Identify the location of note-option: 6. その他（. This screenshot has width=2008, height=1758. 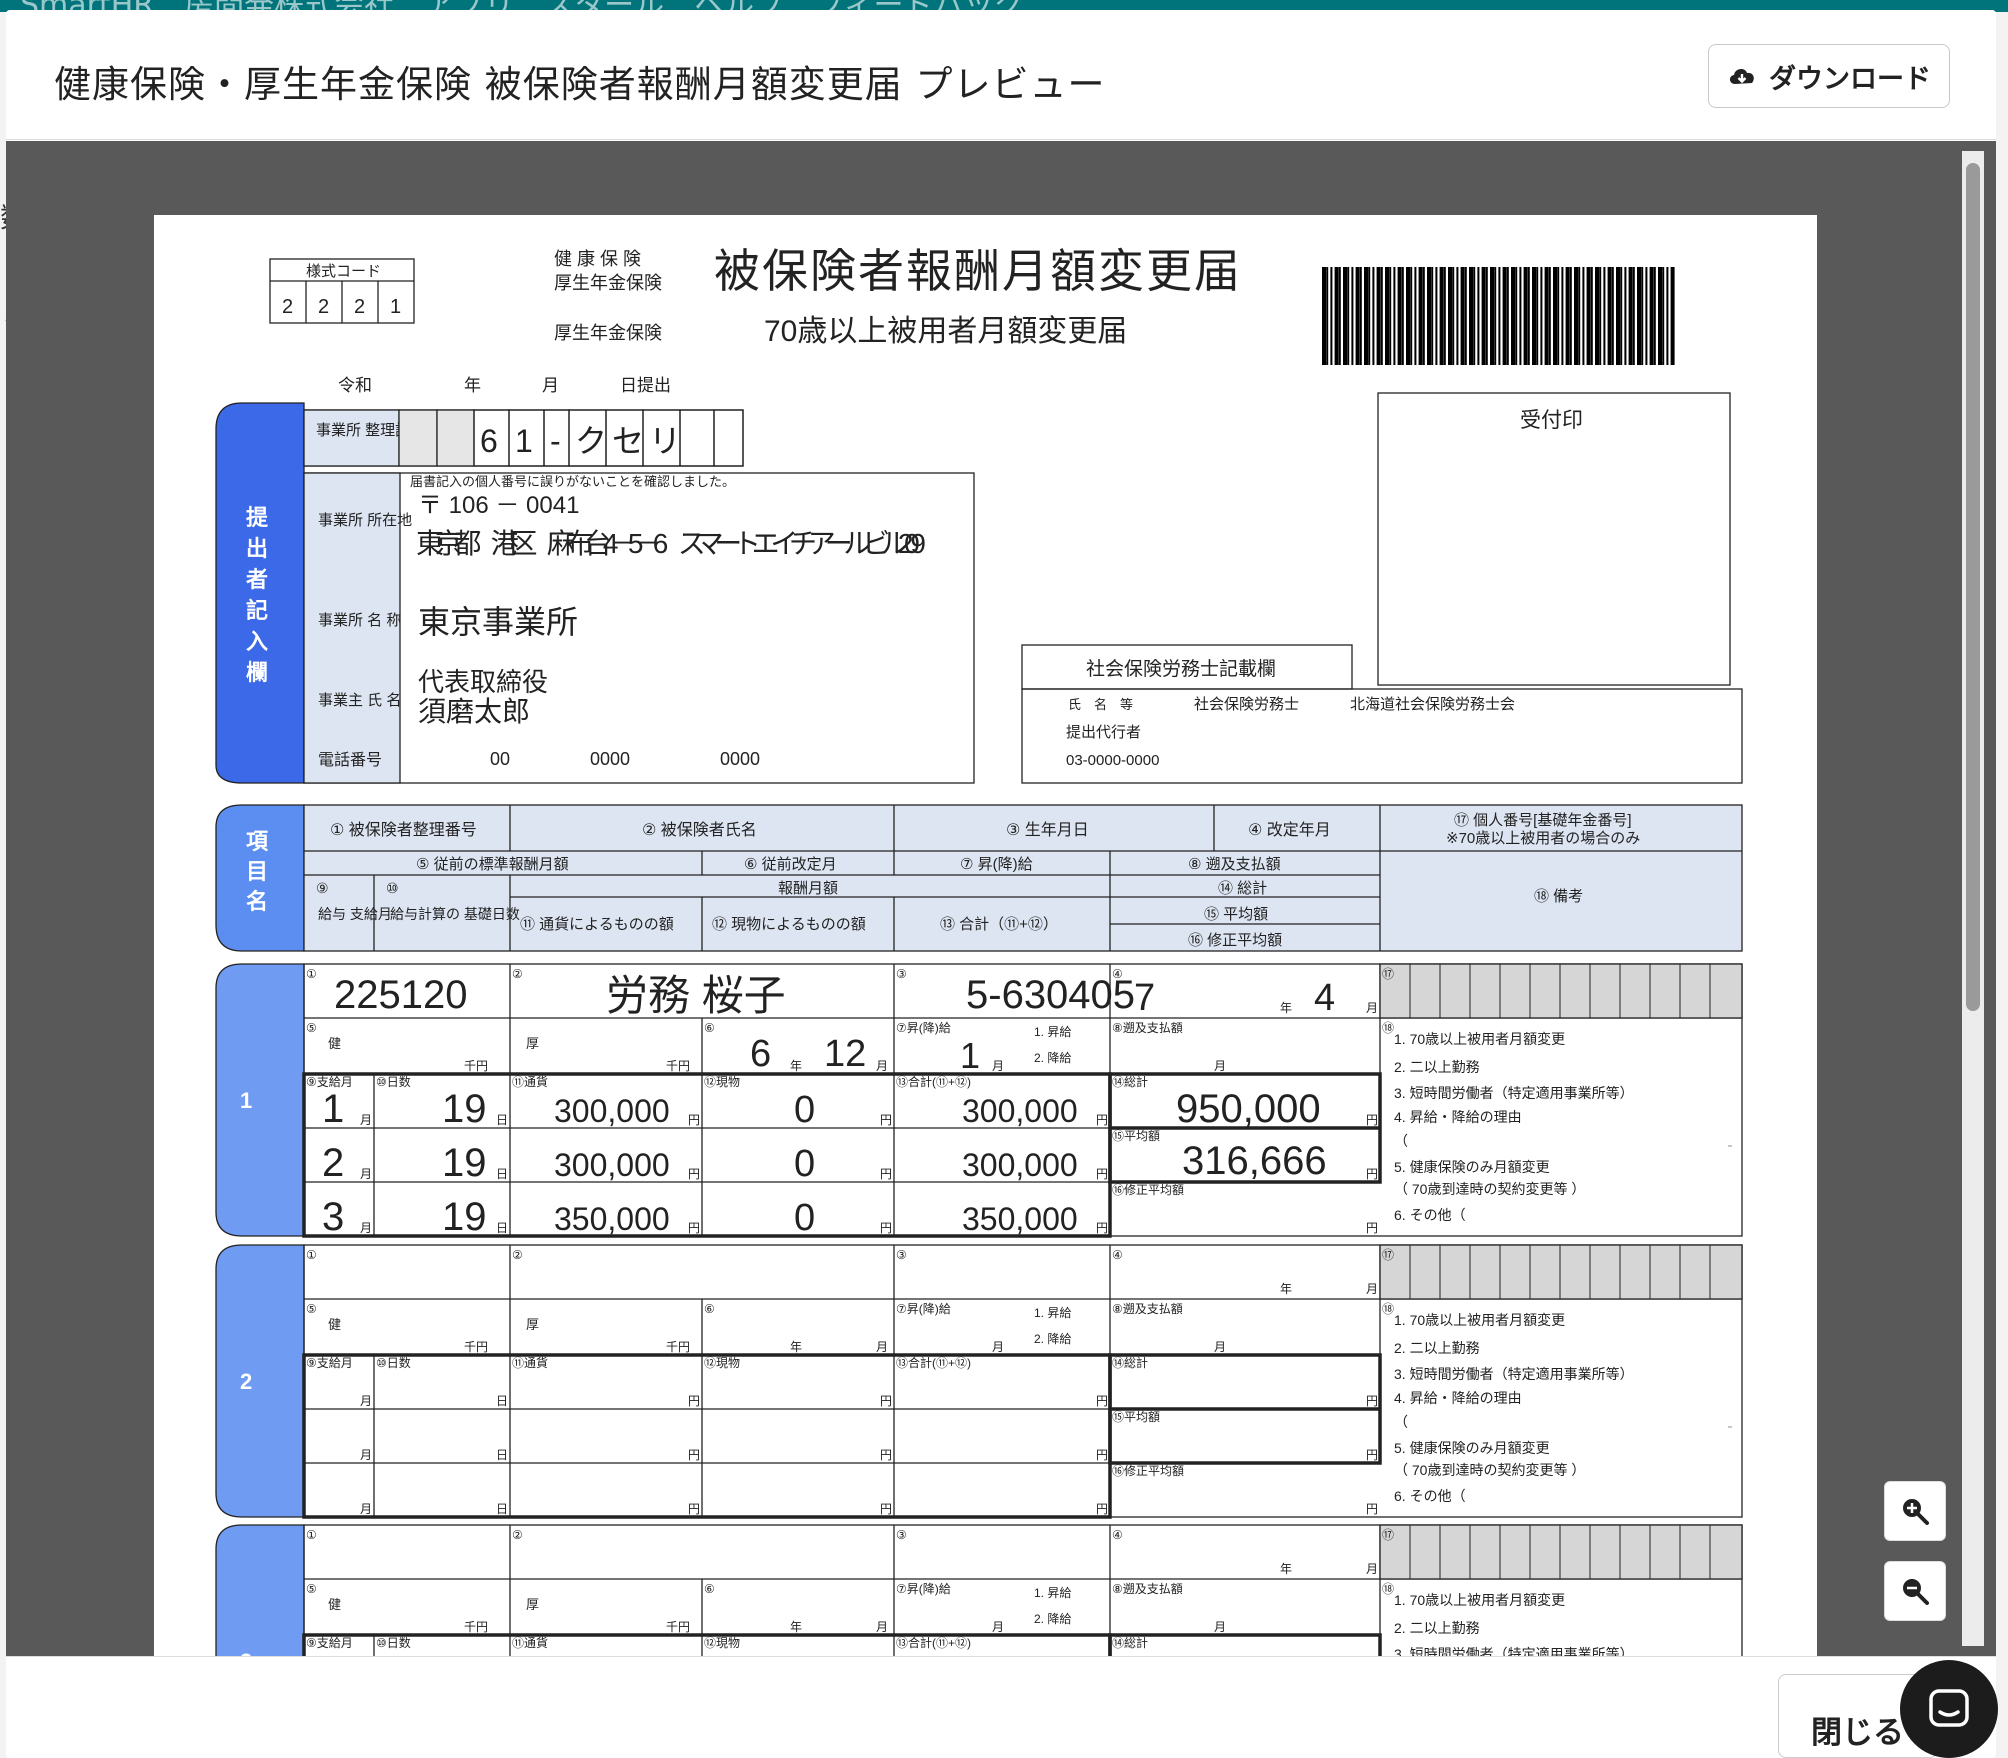
(1430, 1496).